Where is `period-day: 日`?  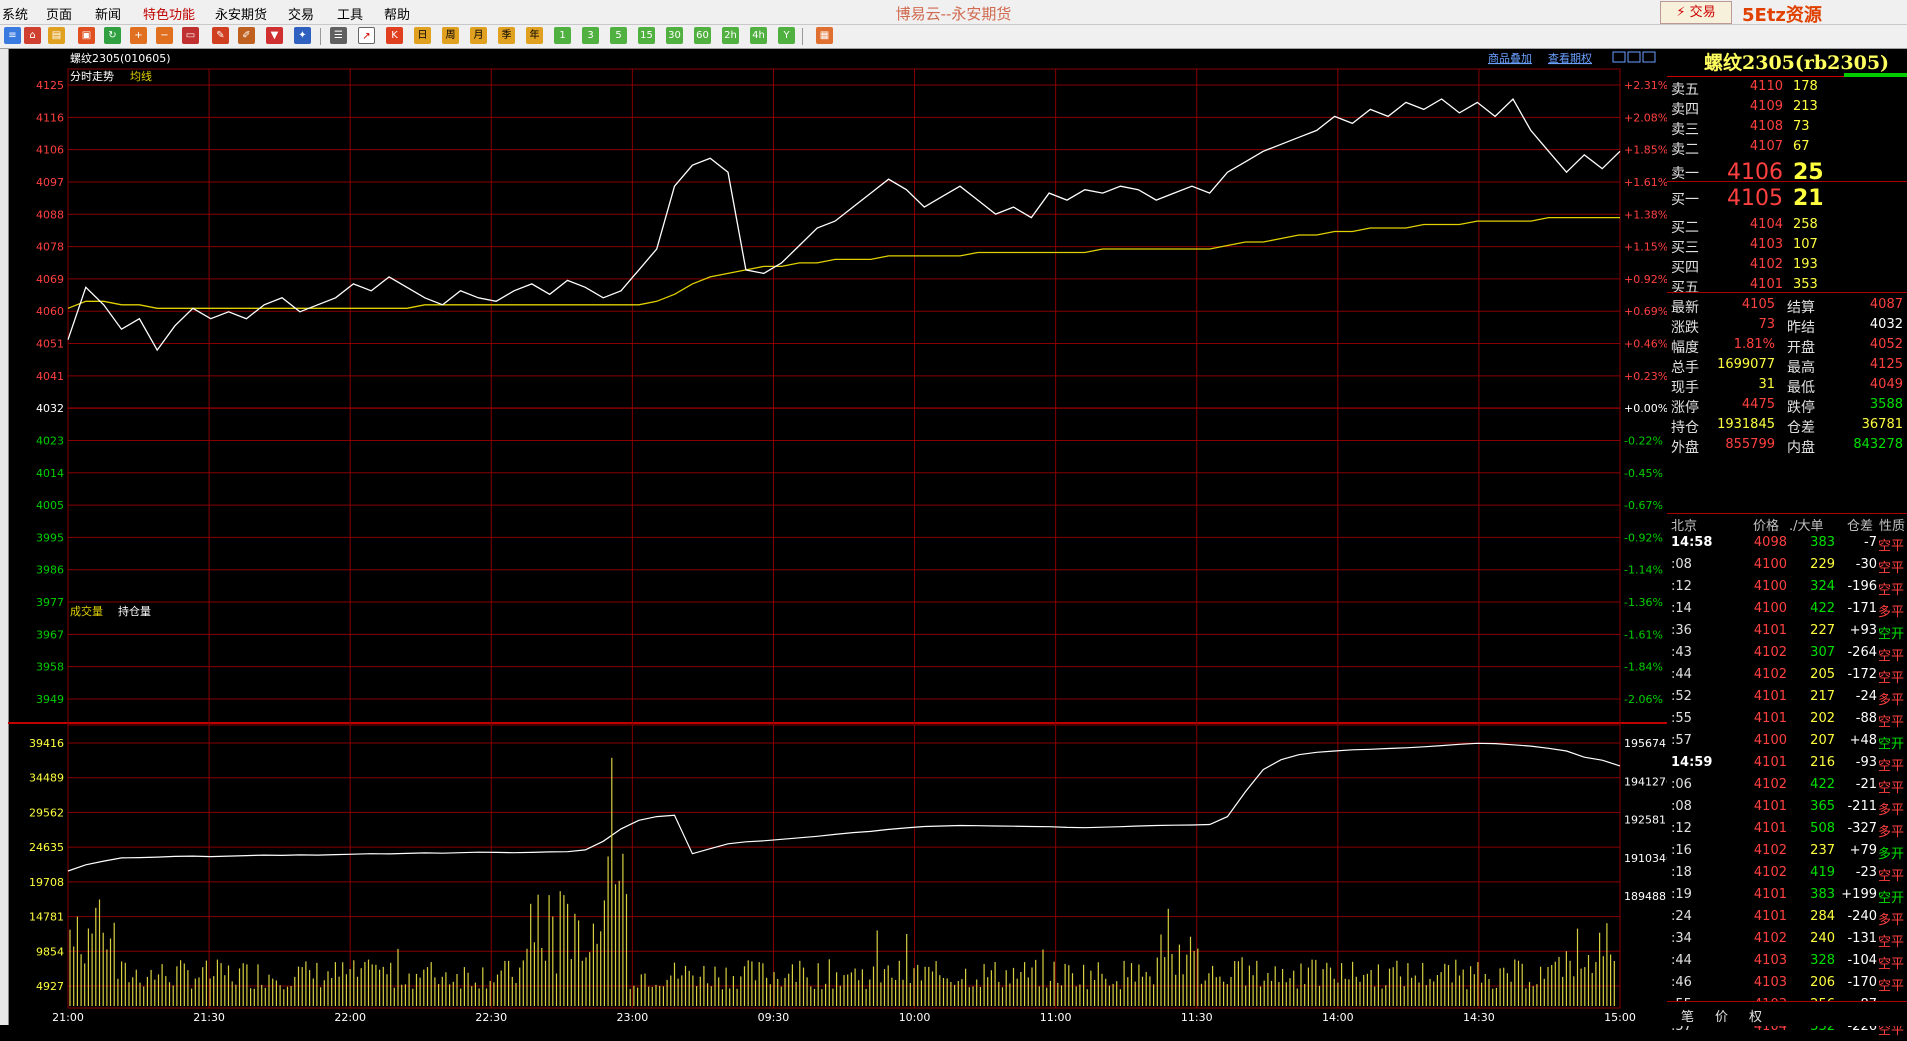
period-day: 日 is located at coordinates (422, 35).